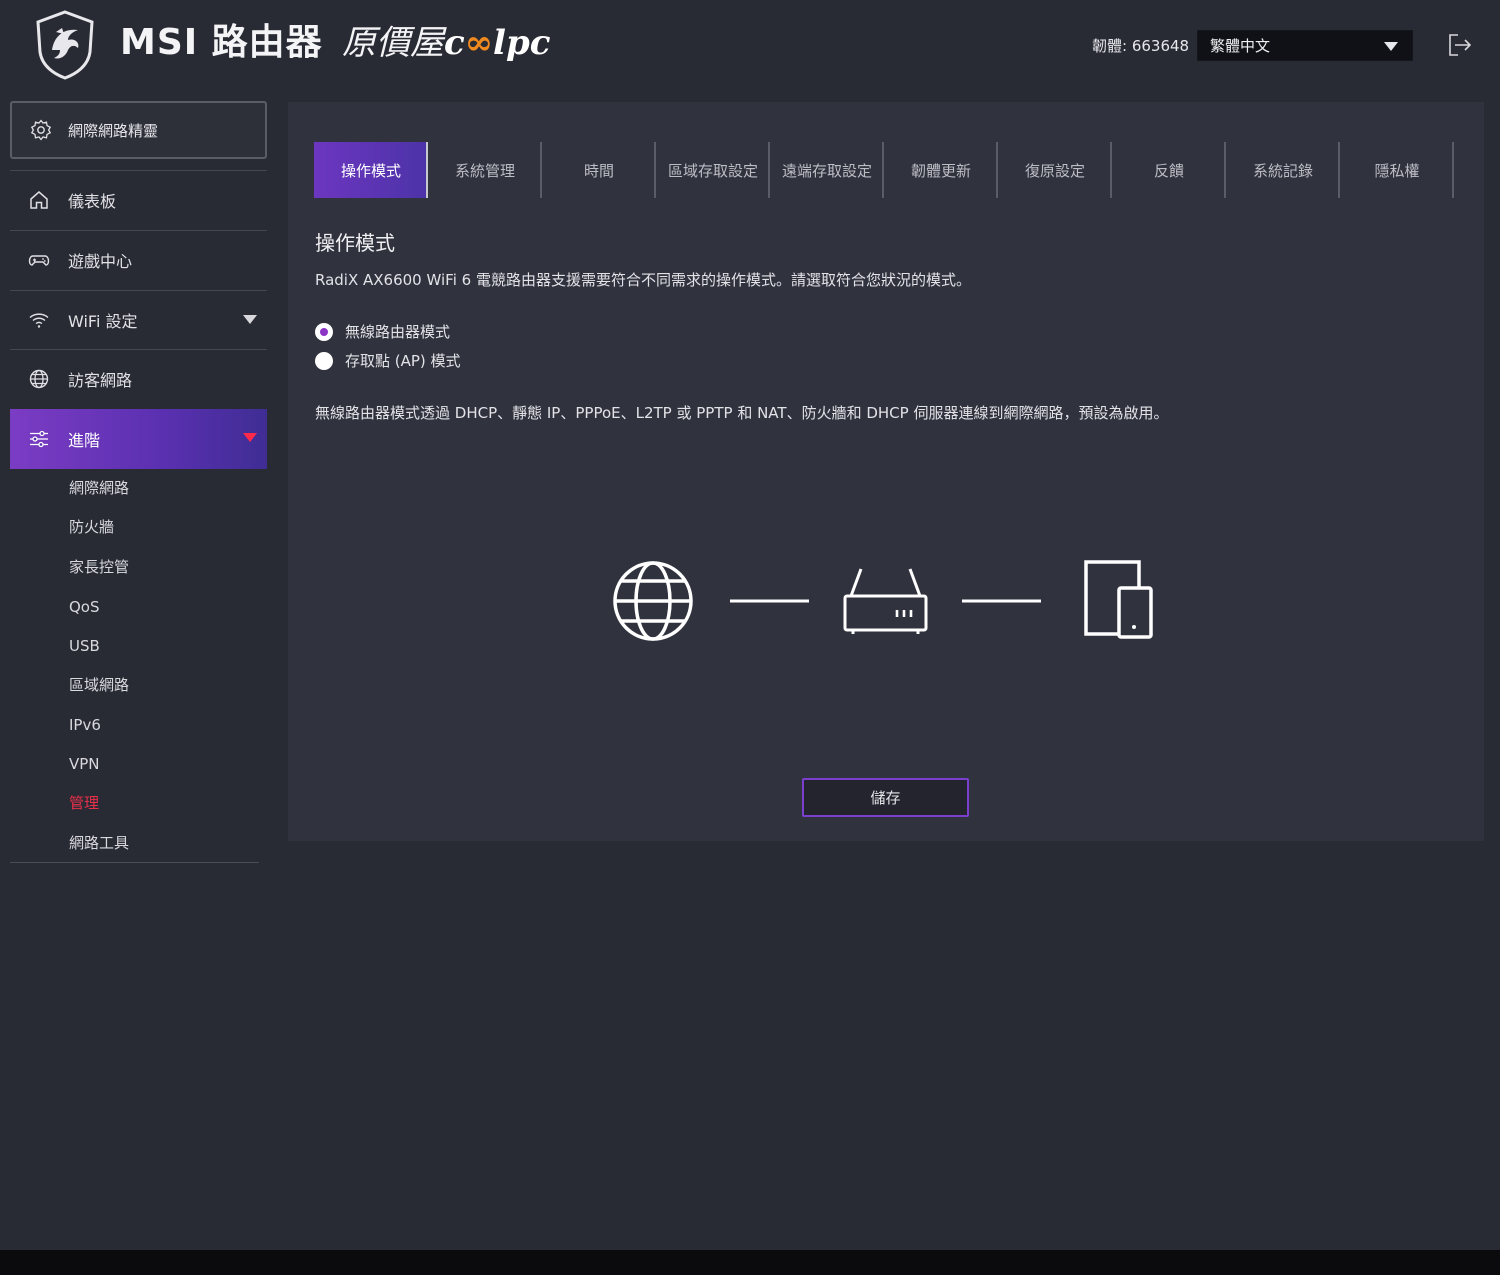 This screenshot has width=1500, height=1275. I want to click on submenu-lan: 區域網路, so click(99, 685).